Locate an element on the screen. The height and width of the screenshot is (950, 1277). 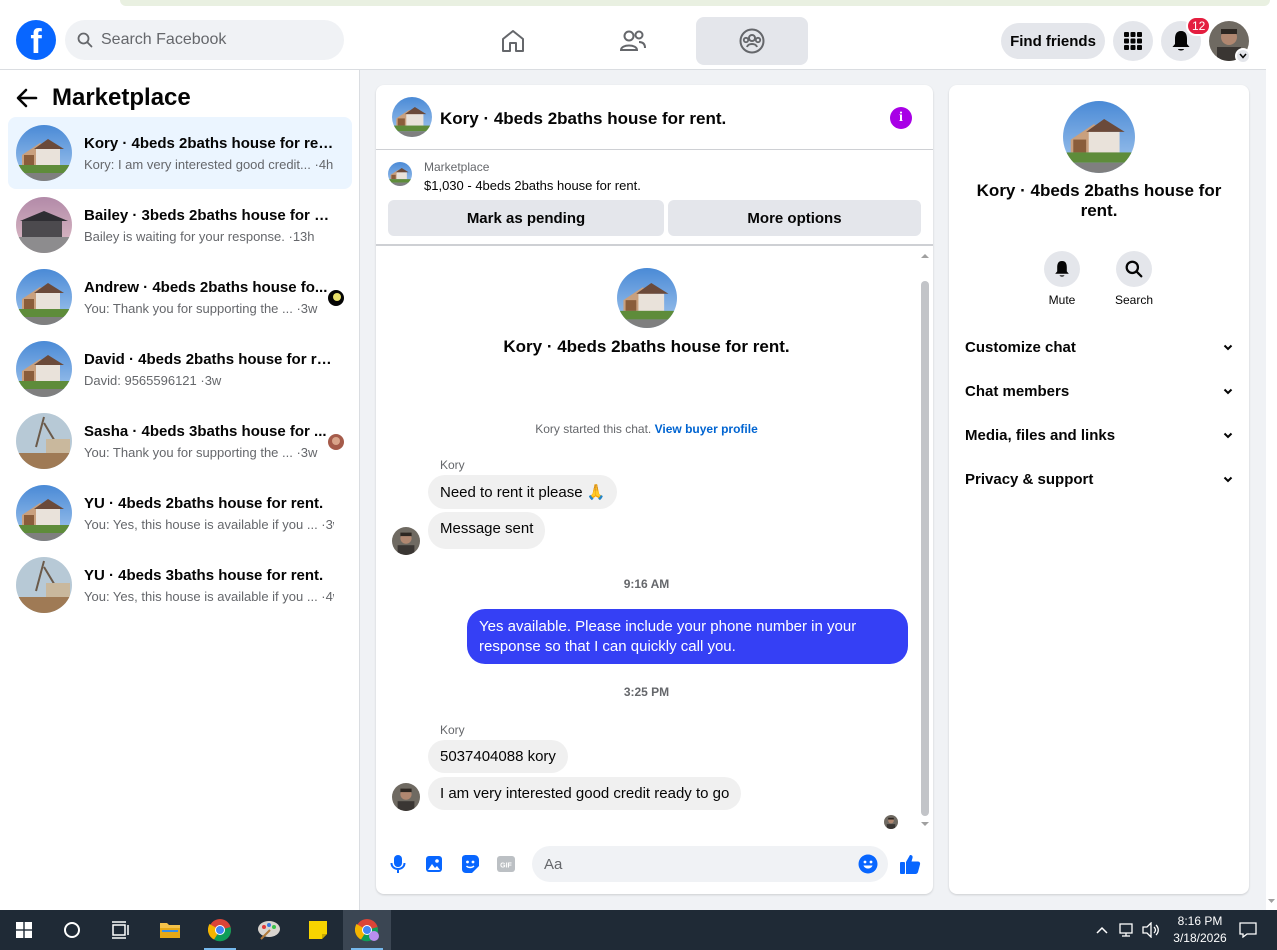
action-center-button is located at coordinates (1248, 930).